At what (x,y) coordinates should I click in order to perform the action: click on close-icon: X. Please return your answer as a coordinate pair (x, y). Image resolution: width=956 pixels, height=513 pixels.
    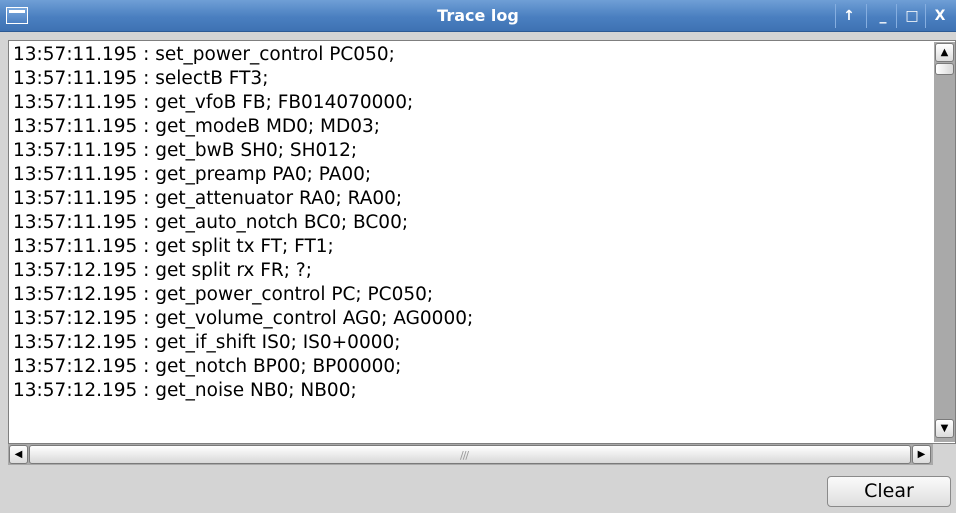
    Looking at the image, I should click on (940, 16).